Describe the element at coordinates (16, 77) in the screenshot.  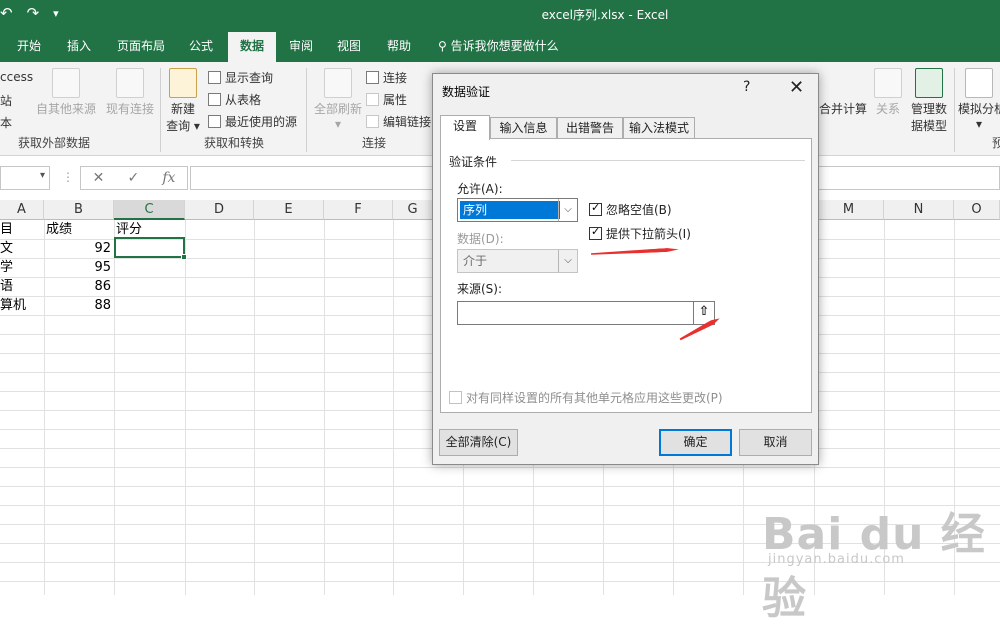
I see `access-partial: ccess` at that location.